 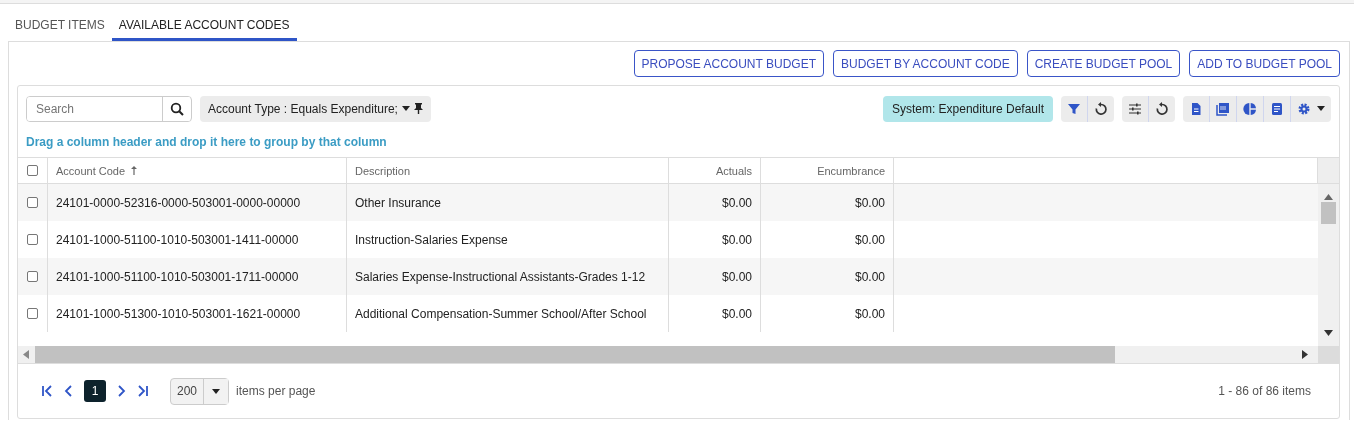 I want to click on action-button: BUDGET BY ACCOUNT CODE, so click(x=925, y=63).